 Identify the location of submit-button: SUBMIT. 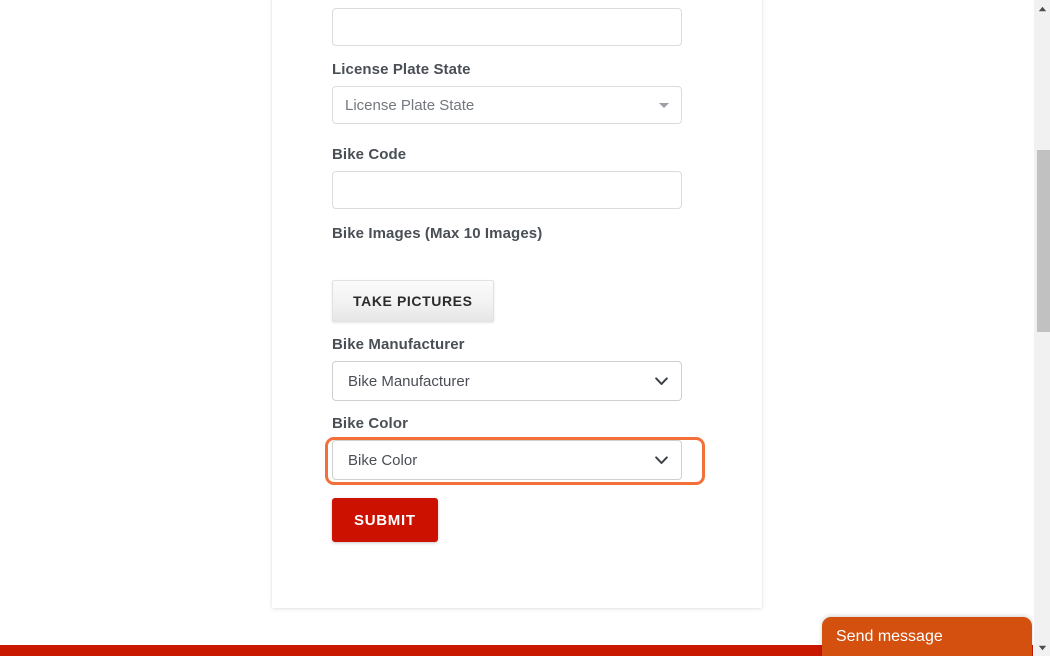
(385, 520).